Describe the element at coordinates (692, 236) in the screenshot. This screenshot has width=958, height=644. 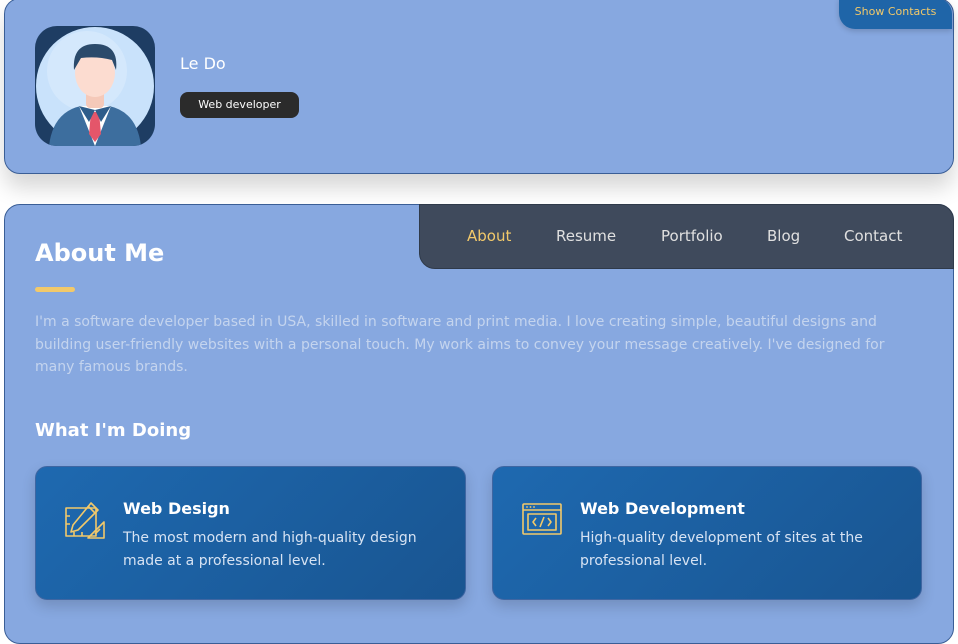
I see `nav-portfolio: Portfolio` at that location.